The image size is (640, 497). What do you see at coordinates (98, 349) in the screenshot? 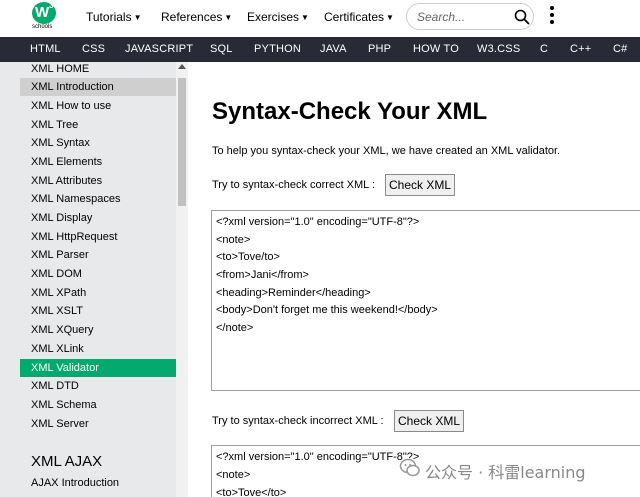
I see `sidebar-item-xml-xlink: XML XLink` at bounding box center [98, 349].